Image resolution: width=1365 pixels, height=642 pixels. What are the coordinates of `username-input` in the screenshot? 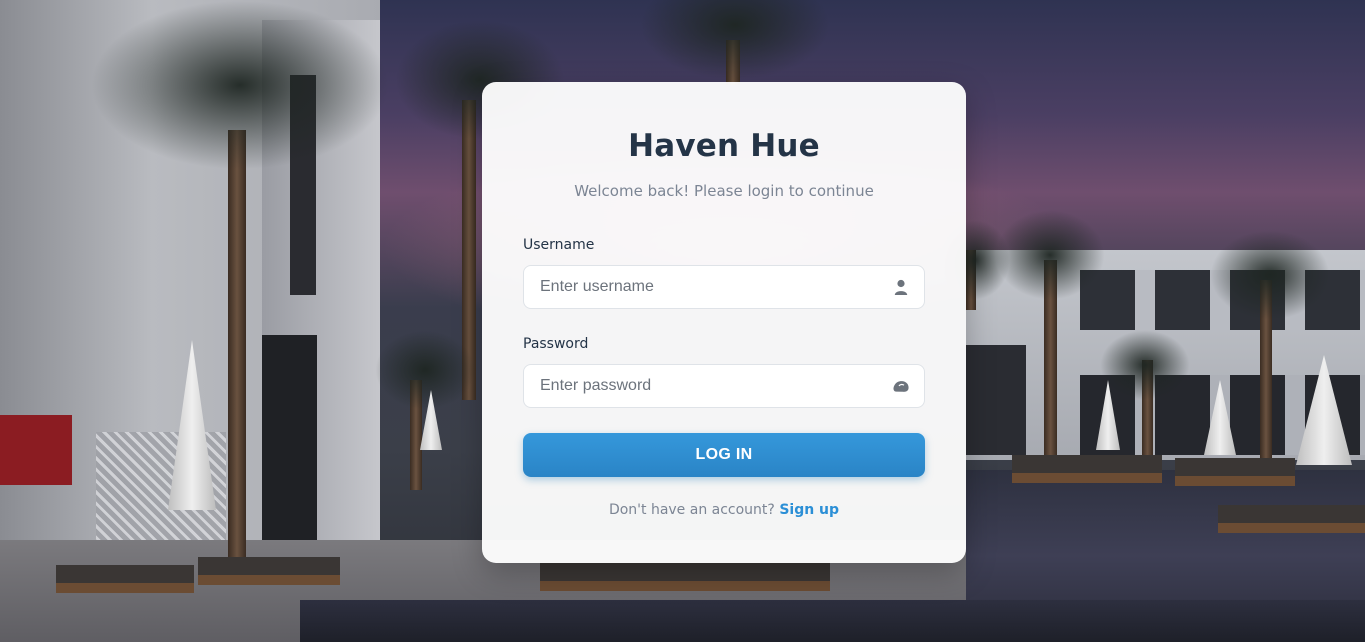 It's located at (705, 287).